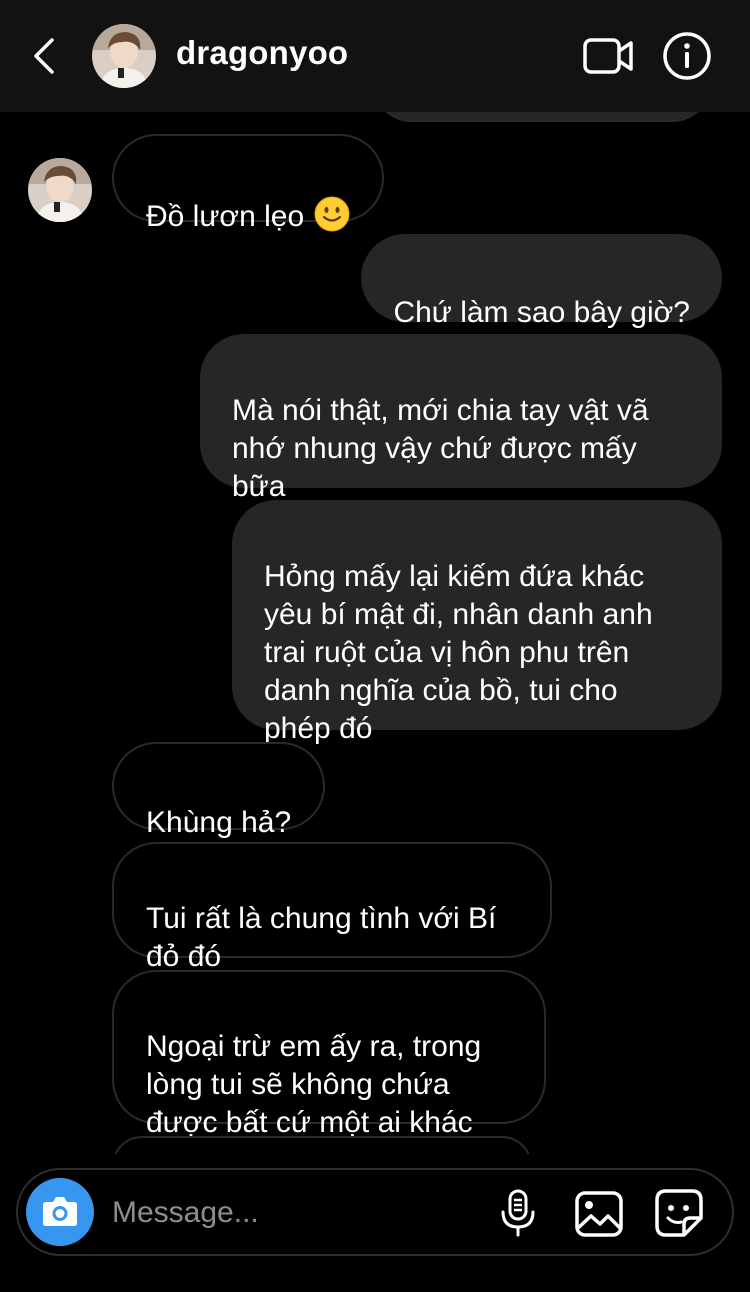 This screenshot has height=1292, width=750. I want to click on camera-button, so click(60, 1212).